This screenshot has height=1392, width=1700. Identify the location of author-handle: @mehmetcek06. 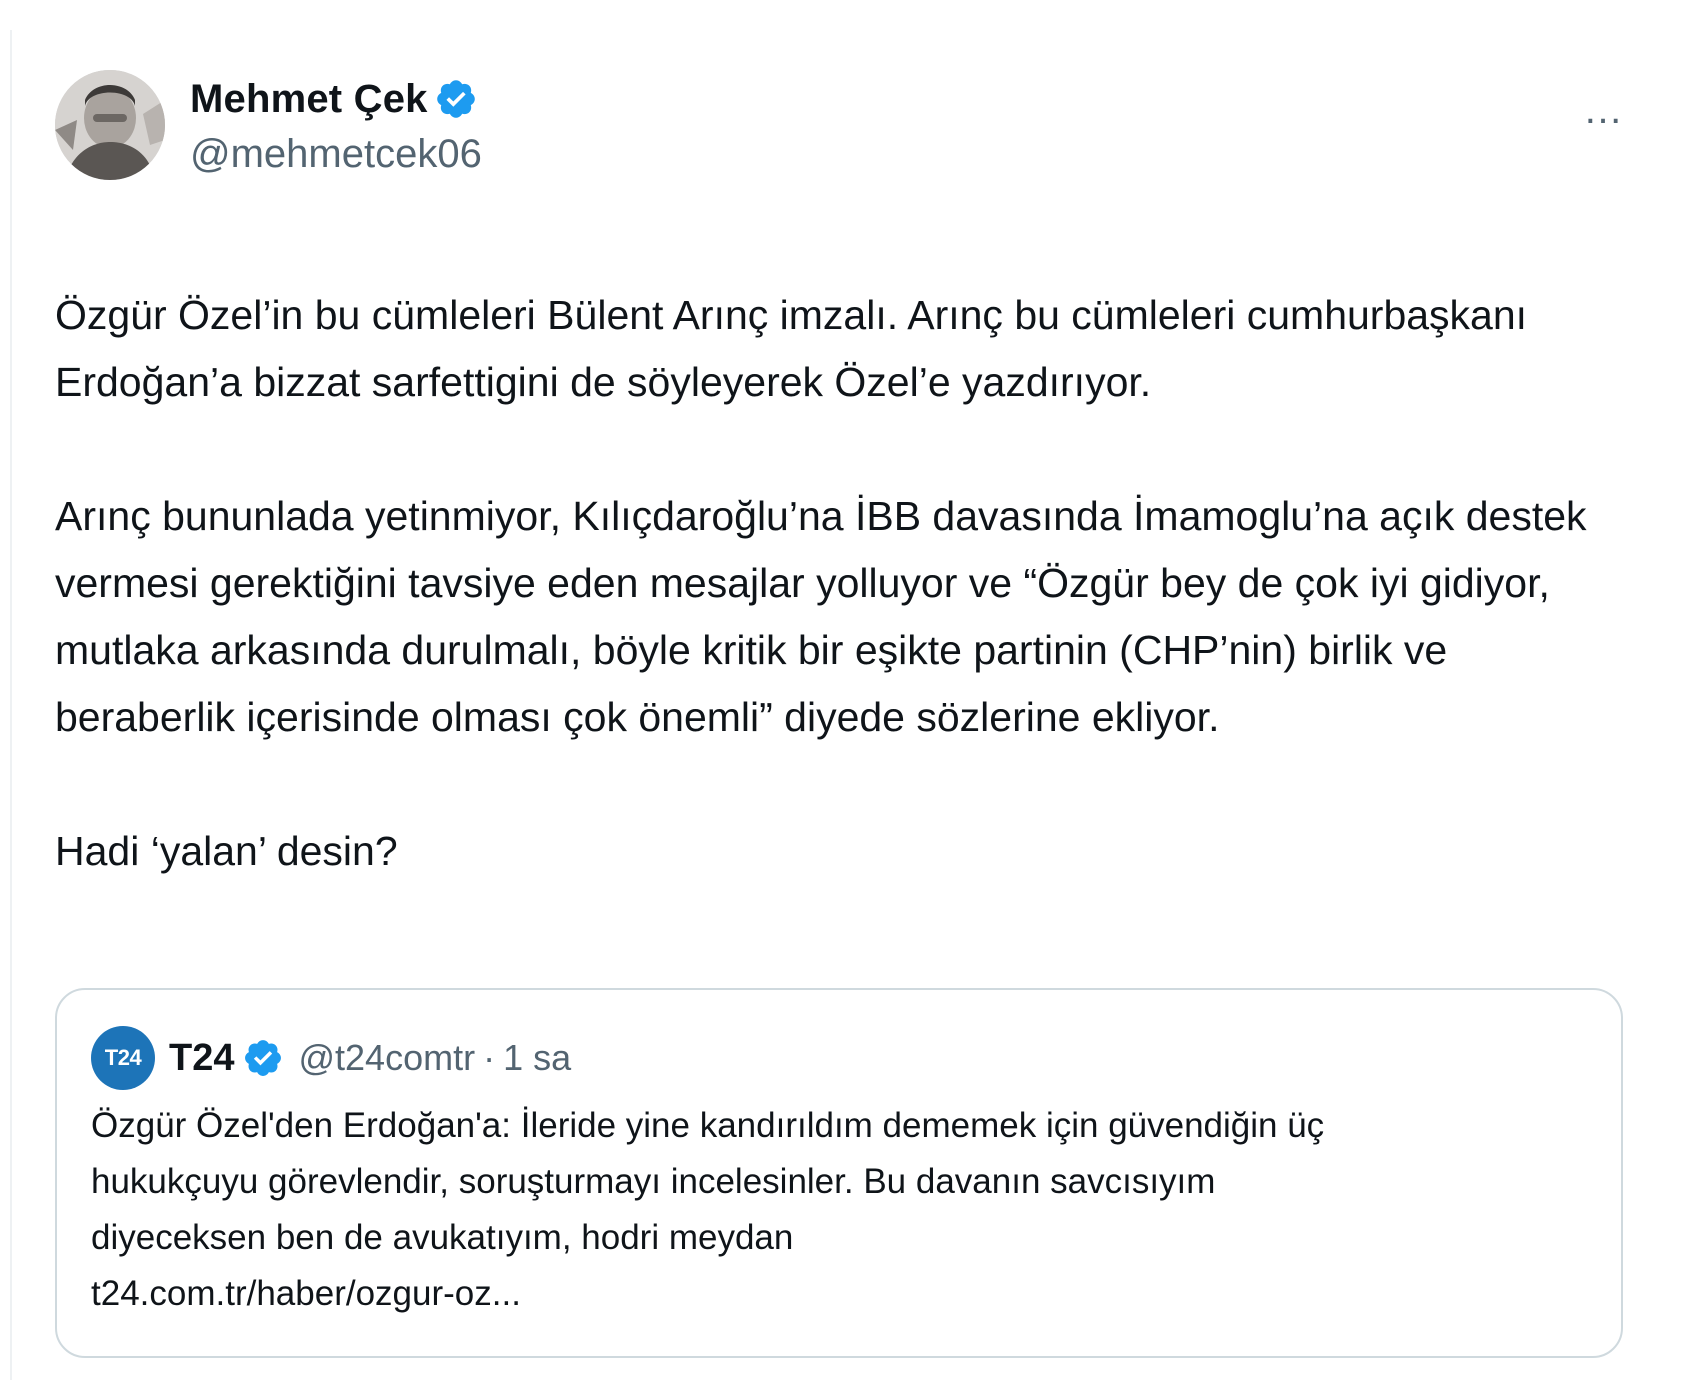
(336, 154).